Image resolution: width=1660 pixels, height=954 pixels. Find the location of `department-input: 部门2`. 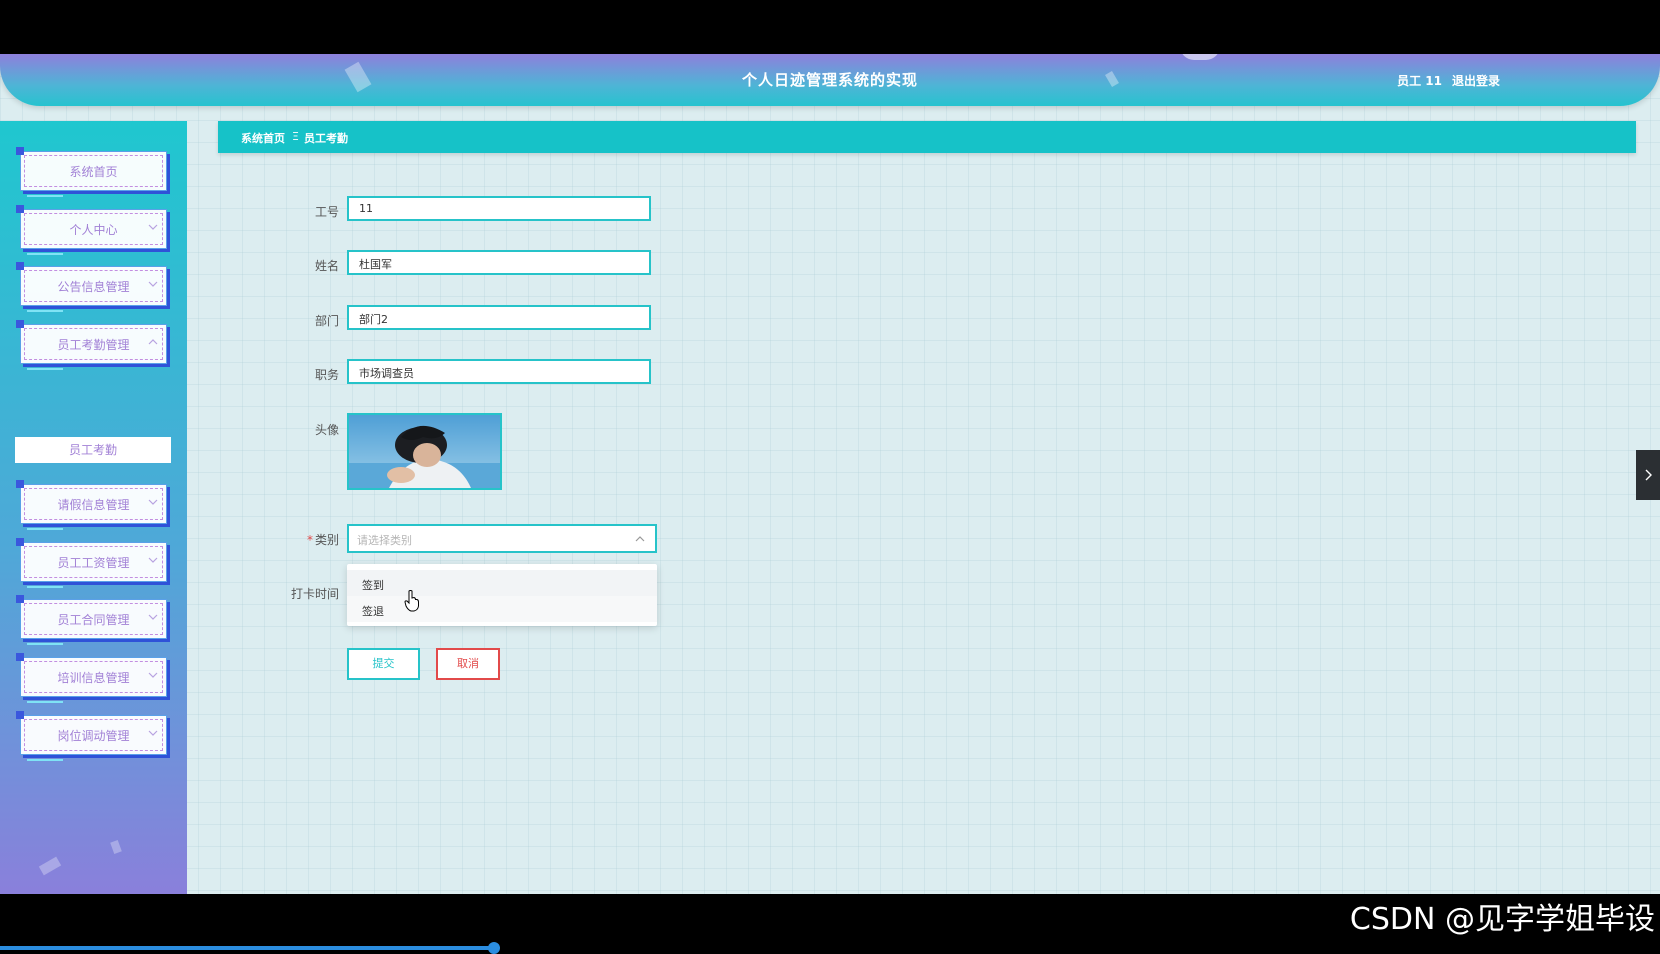

department-input: 部门2 is located at coordinates (499, 317).